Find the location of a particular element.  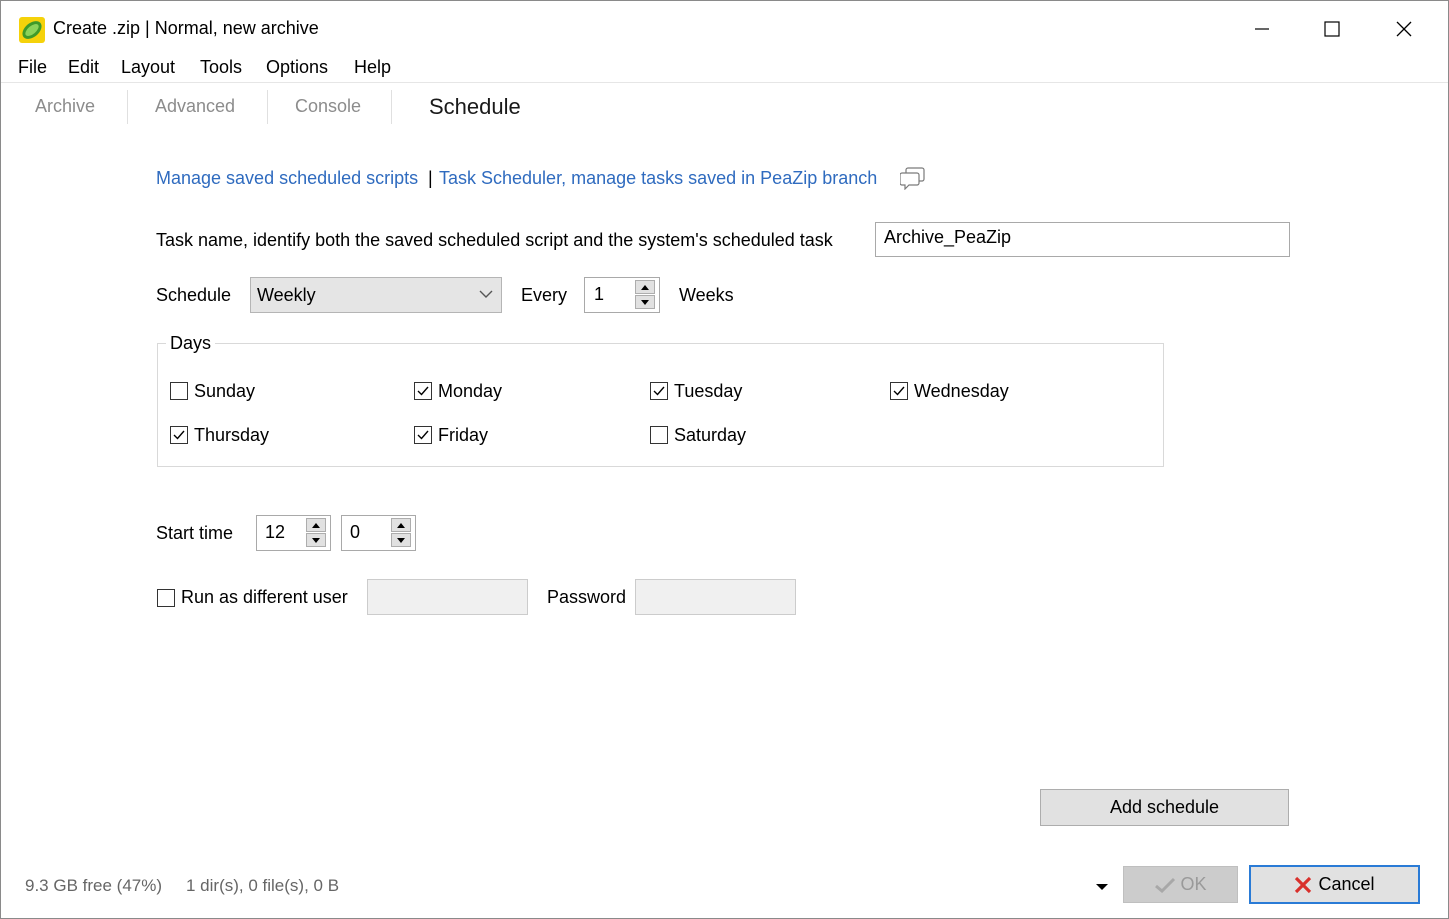

start-minute-stepper: 0 is located at coordinates (378, 533).